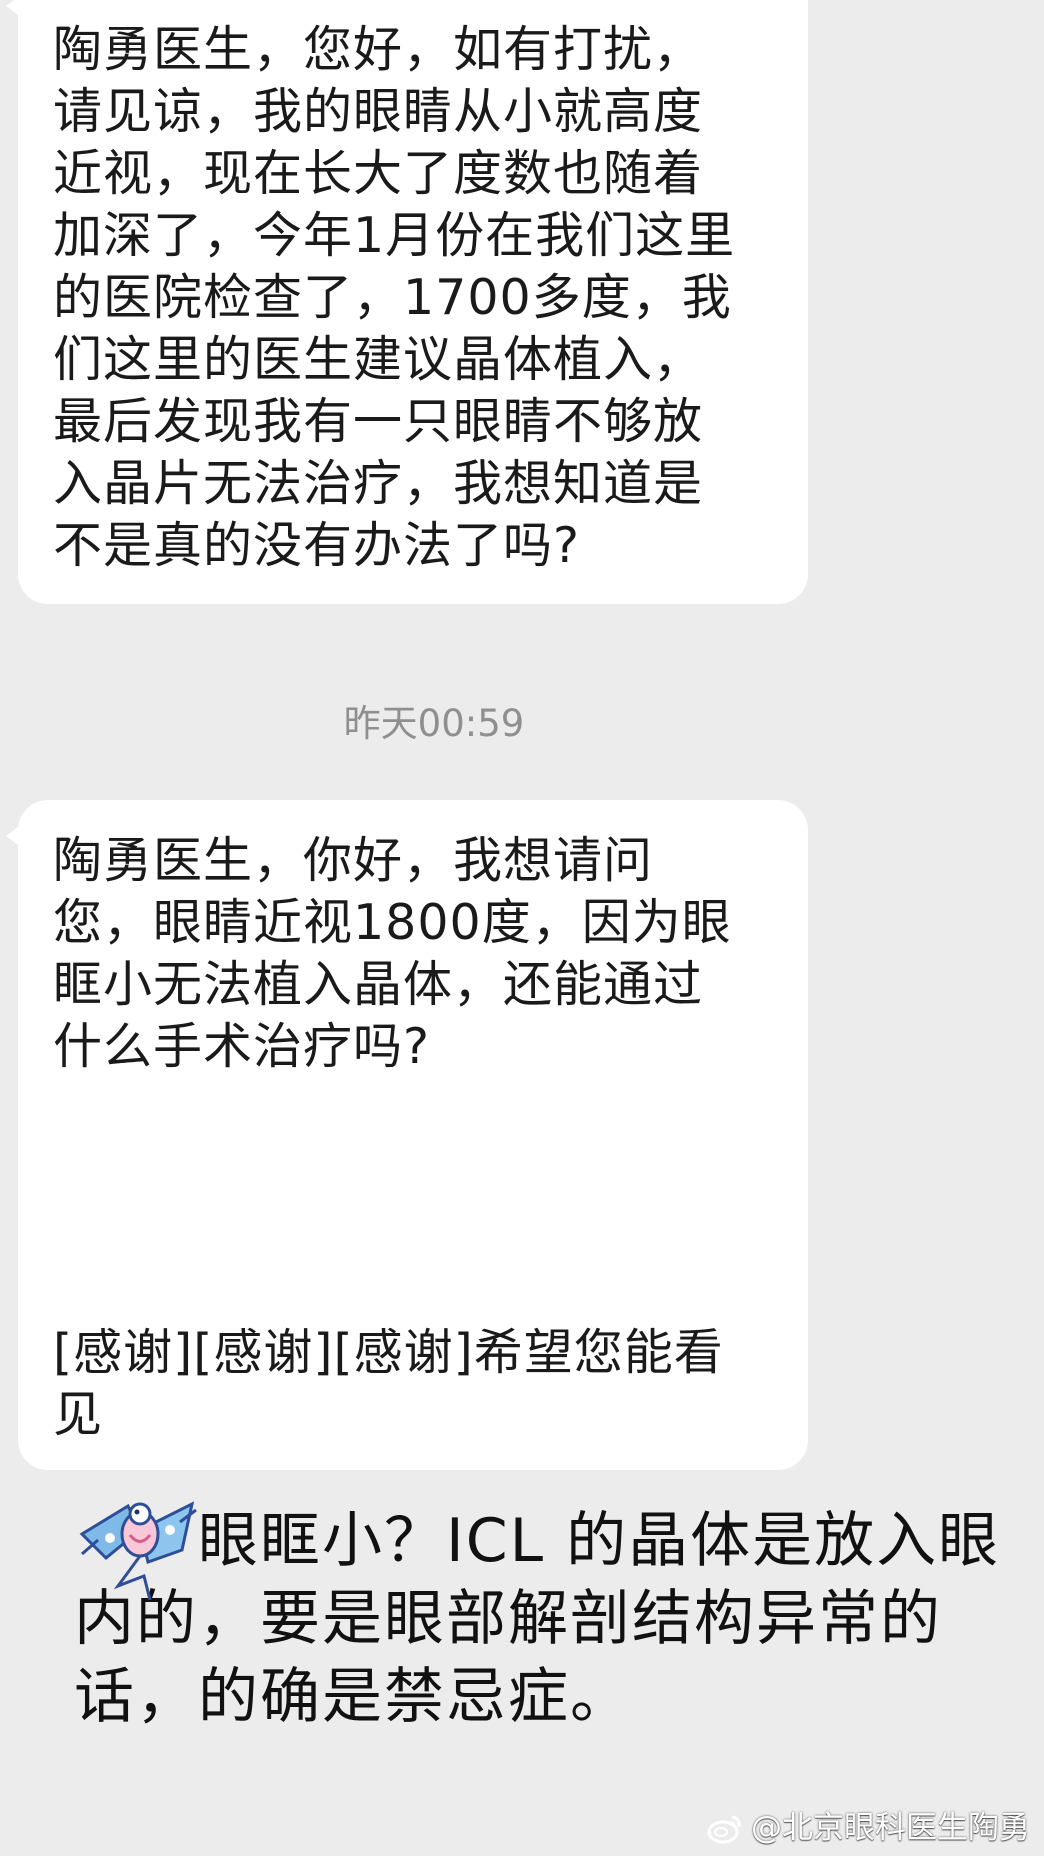 Image resolution: width=1044 pixels, height=1856 pixels. Describe the element at coordinates (138, 1551) in the screenshot. I see `kite-icon` at that location.